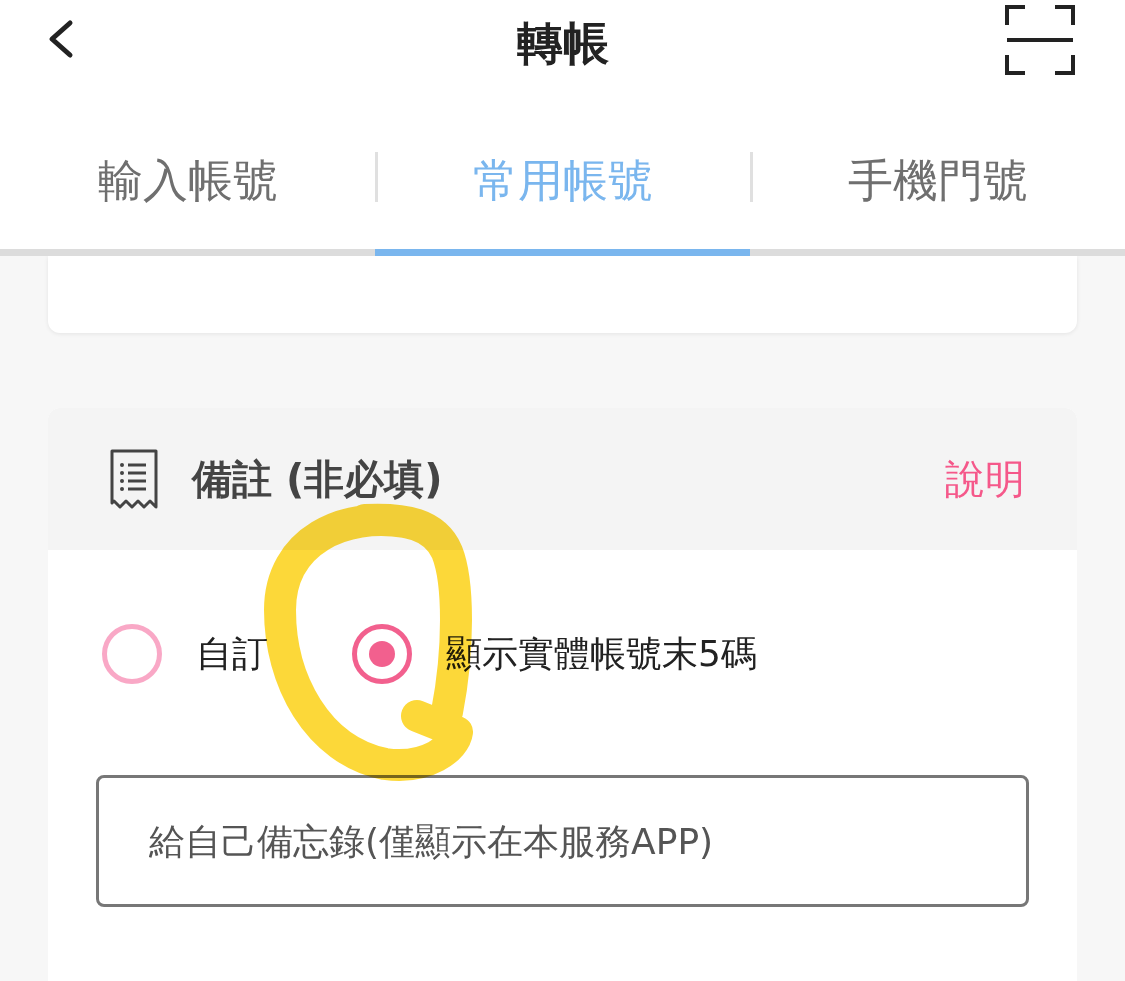 The image size is (1125, 981). What do you see at coordinates (317, 479) in the screenshot?
I see `section-title: 備註 (非必填)` at bounding box center [317, 479].